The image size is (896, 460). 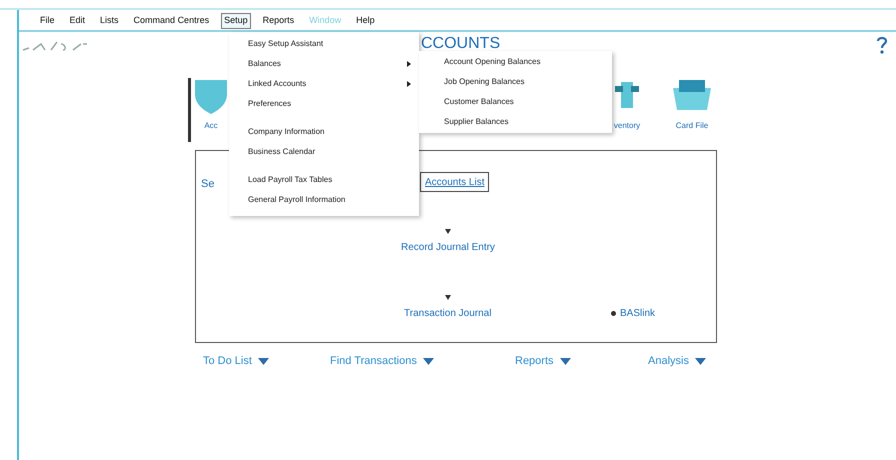 What do you see at coordinates (668, 361) in the screenshot?
I see `command-link: Analysis` at bounding box center [668, 361].